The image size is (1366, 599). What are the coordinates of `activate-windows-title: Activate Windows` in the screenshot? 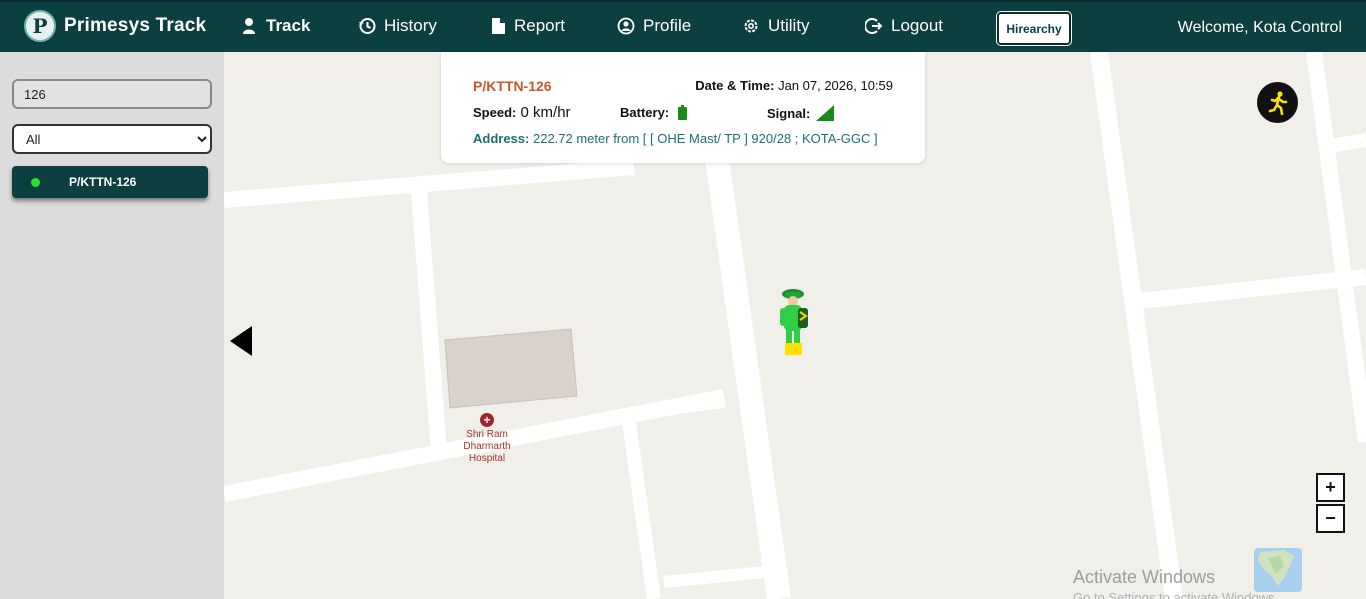 It's located at (1144, 577).